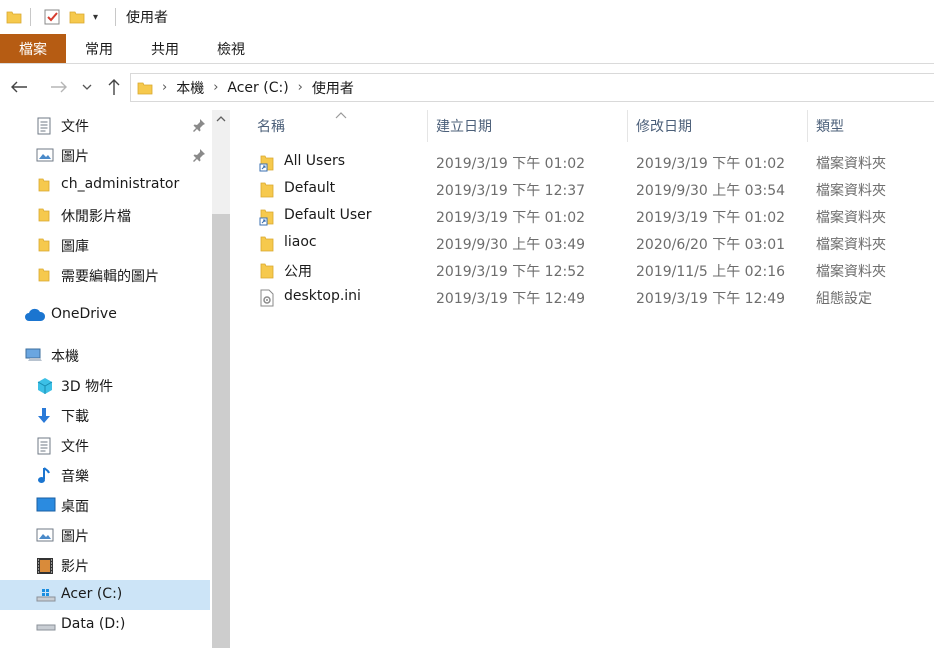 The width and height of the screenshot is (934, 648). Describe the element at coordinates (467, 49) in the screenshot. I see `ribbon-tabs: 檔案 常用 共用 檢視` at that location.